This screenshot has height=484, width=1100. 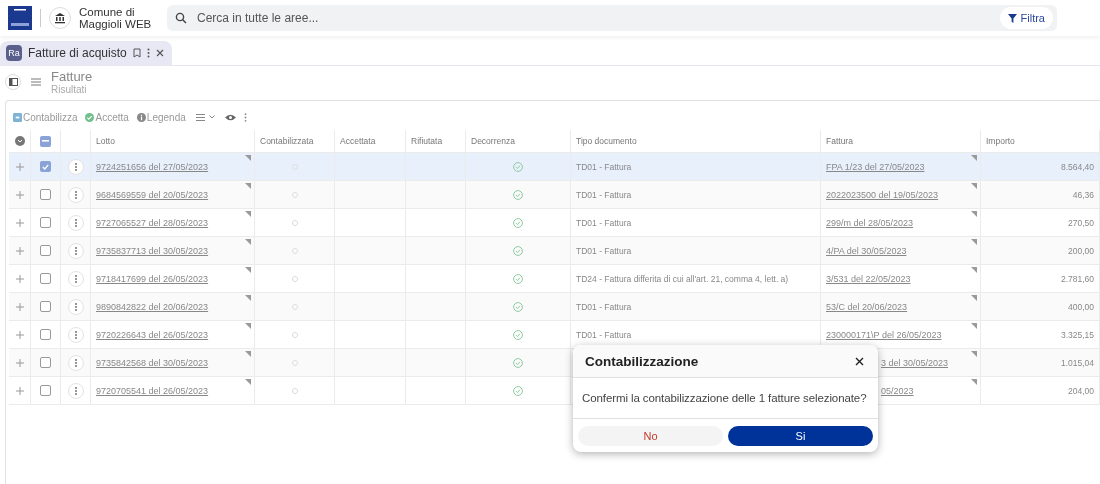 What do you see at coordinates (612, 18) in the screenshot?
I see `search-field: Cerca in tutte le aree... Filtra` at bounding box center [612, 18].